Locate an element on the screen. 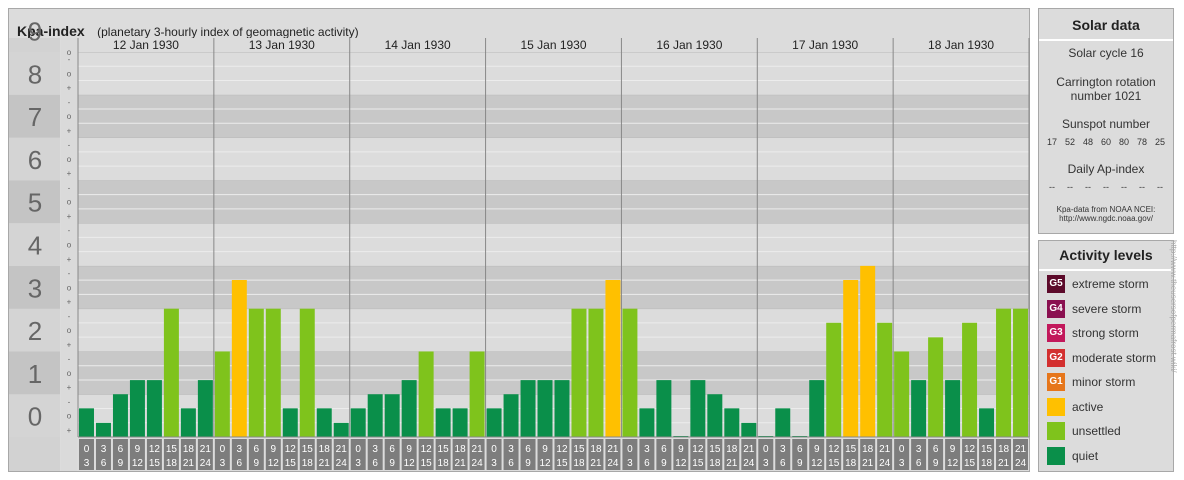 This screenshot has height=480, width=1184. legend-label: minor storm is located at coordinates (1104, 382).